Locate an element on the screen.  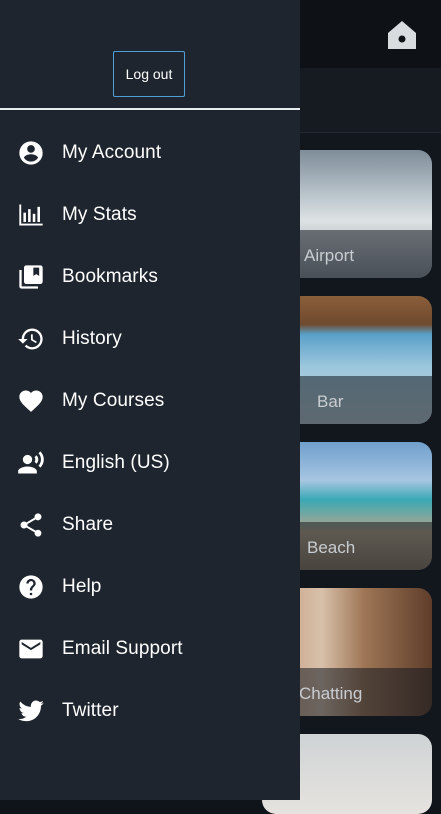
share-icon is located at coordinates (31, 525).